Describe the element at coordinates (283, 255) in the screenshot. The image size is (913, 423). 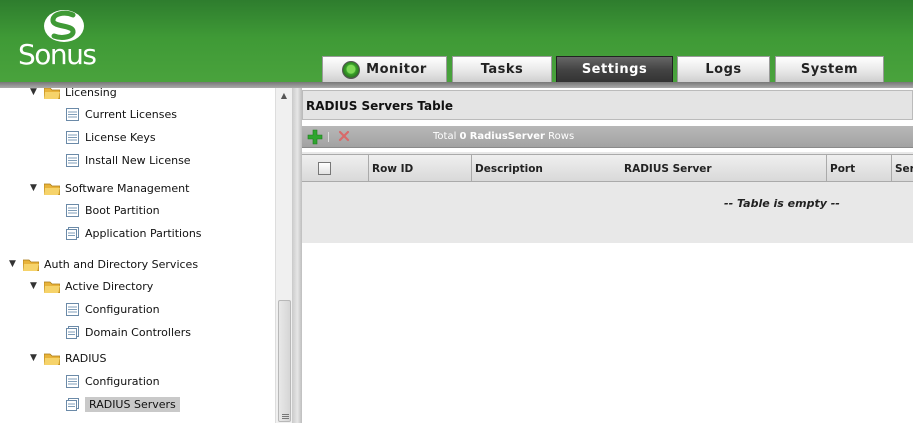
I see `sidebar-scrollbar: ▲` at that location.